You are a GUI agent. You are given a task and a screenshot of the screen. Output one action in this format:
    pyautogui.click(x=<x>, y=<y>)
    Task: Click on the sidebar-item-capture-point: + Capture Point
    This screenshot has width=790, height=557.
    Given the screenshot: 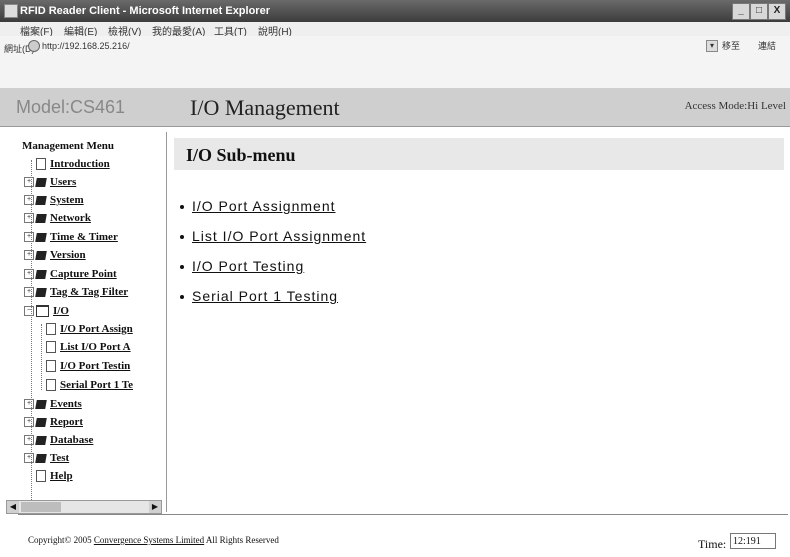 What is the action you would take?
    pyautogui.click(x=70, y=274)
    